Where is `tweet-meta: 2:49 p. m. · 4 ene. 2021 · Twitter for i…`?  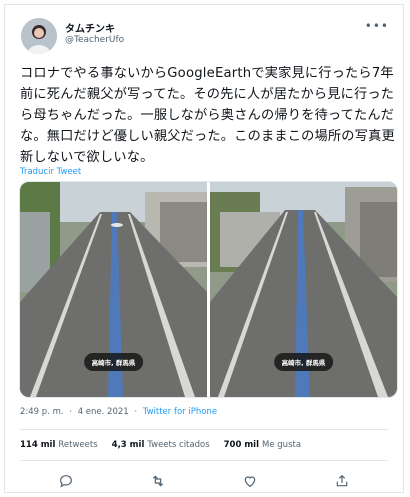 tweet-meta: 2:49 p. m. · 4 ene. 2021 · Twitter for i… is located at coordinates (120, 412).